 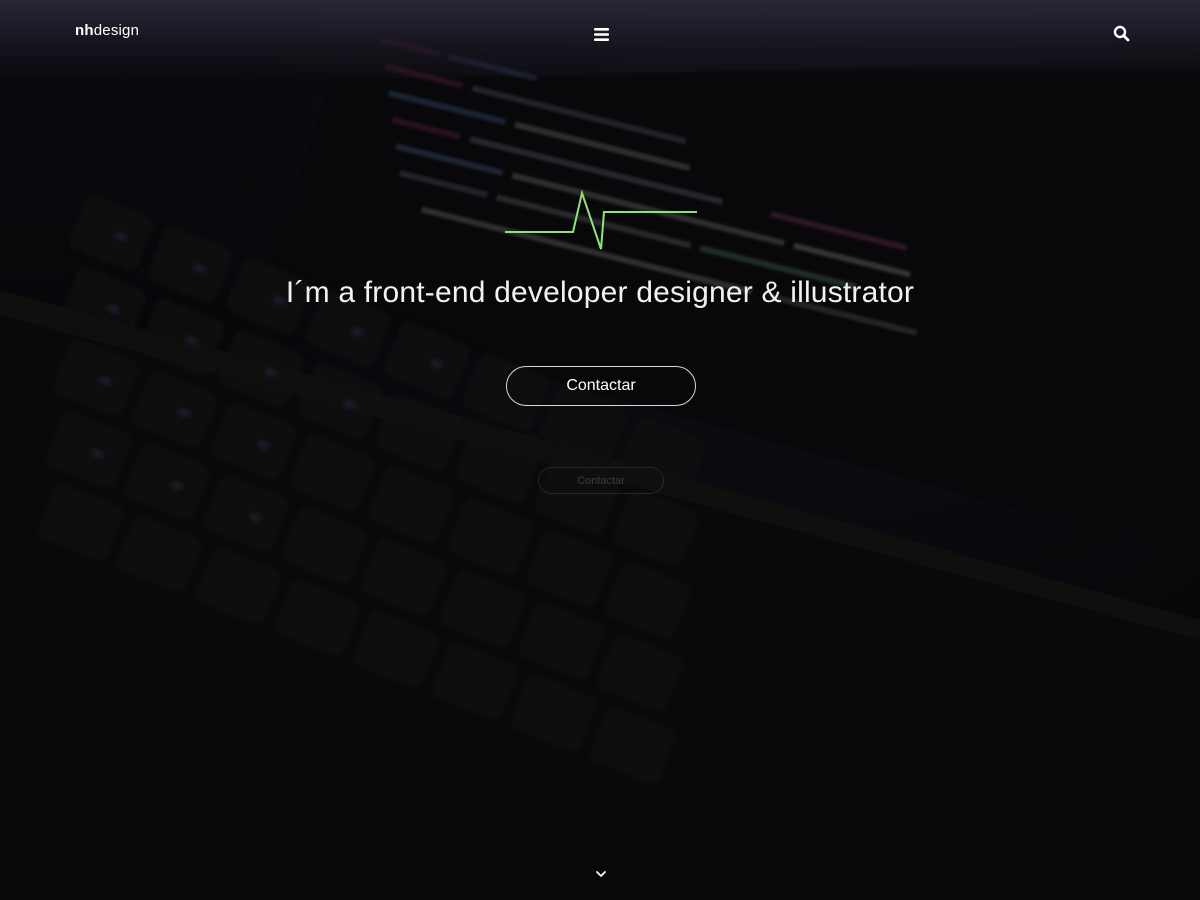 I want to click on search-icon, so click(x=1122, y=34).